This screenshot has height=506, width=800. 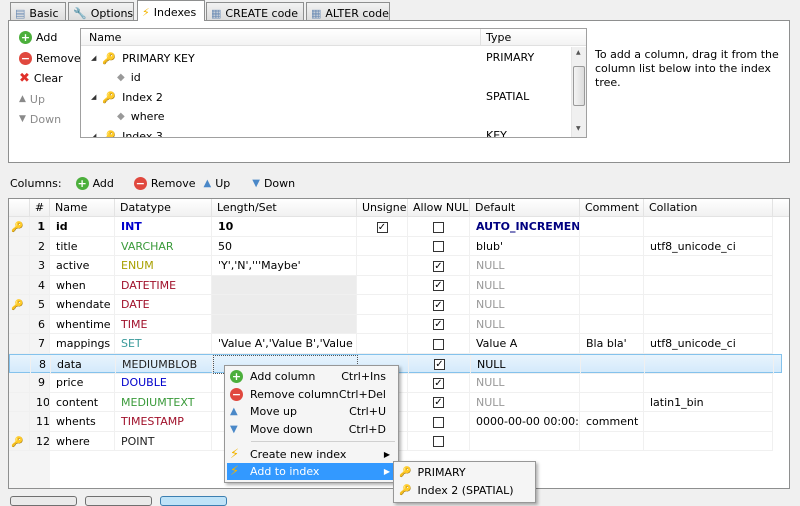 I want to click on cell-default: 0000-00-00 00:00:00, so click(x=525, y=422).